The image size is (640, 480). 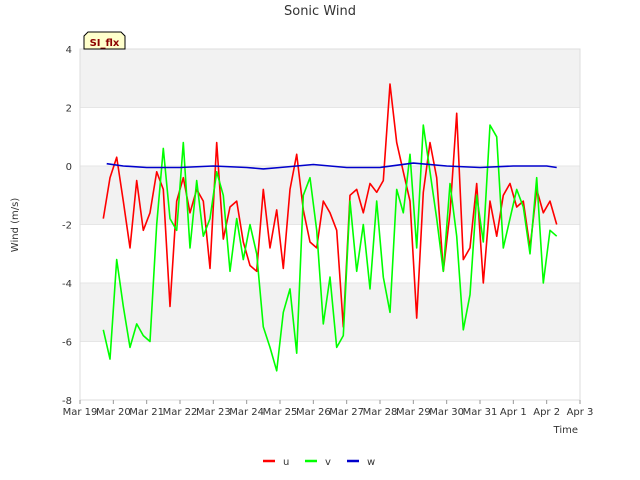 I want to click on x-tick-label: Mar 24, so click(x=246, y=412).